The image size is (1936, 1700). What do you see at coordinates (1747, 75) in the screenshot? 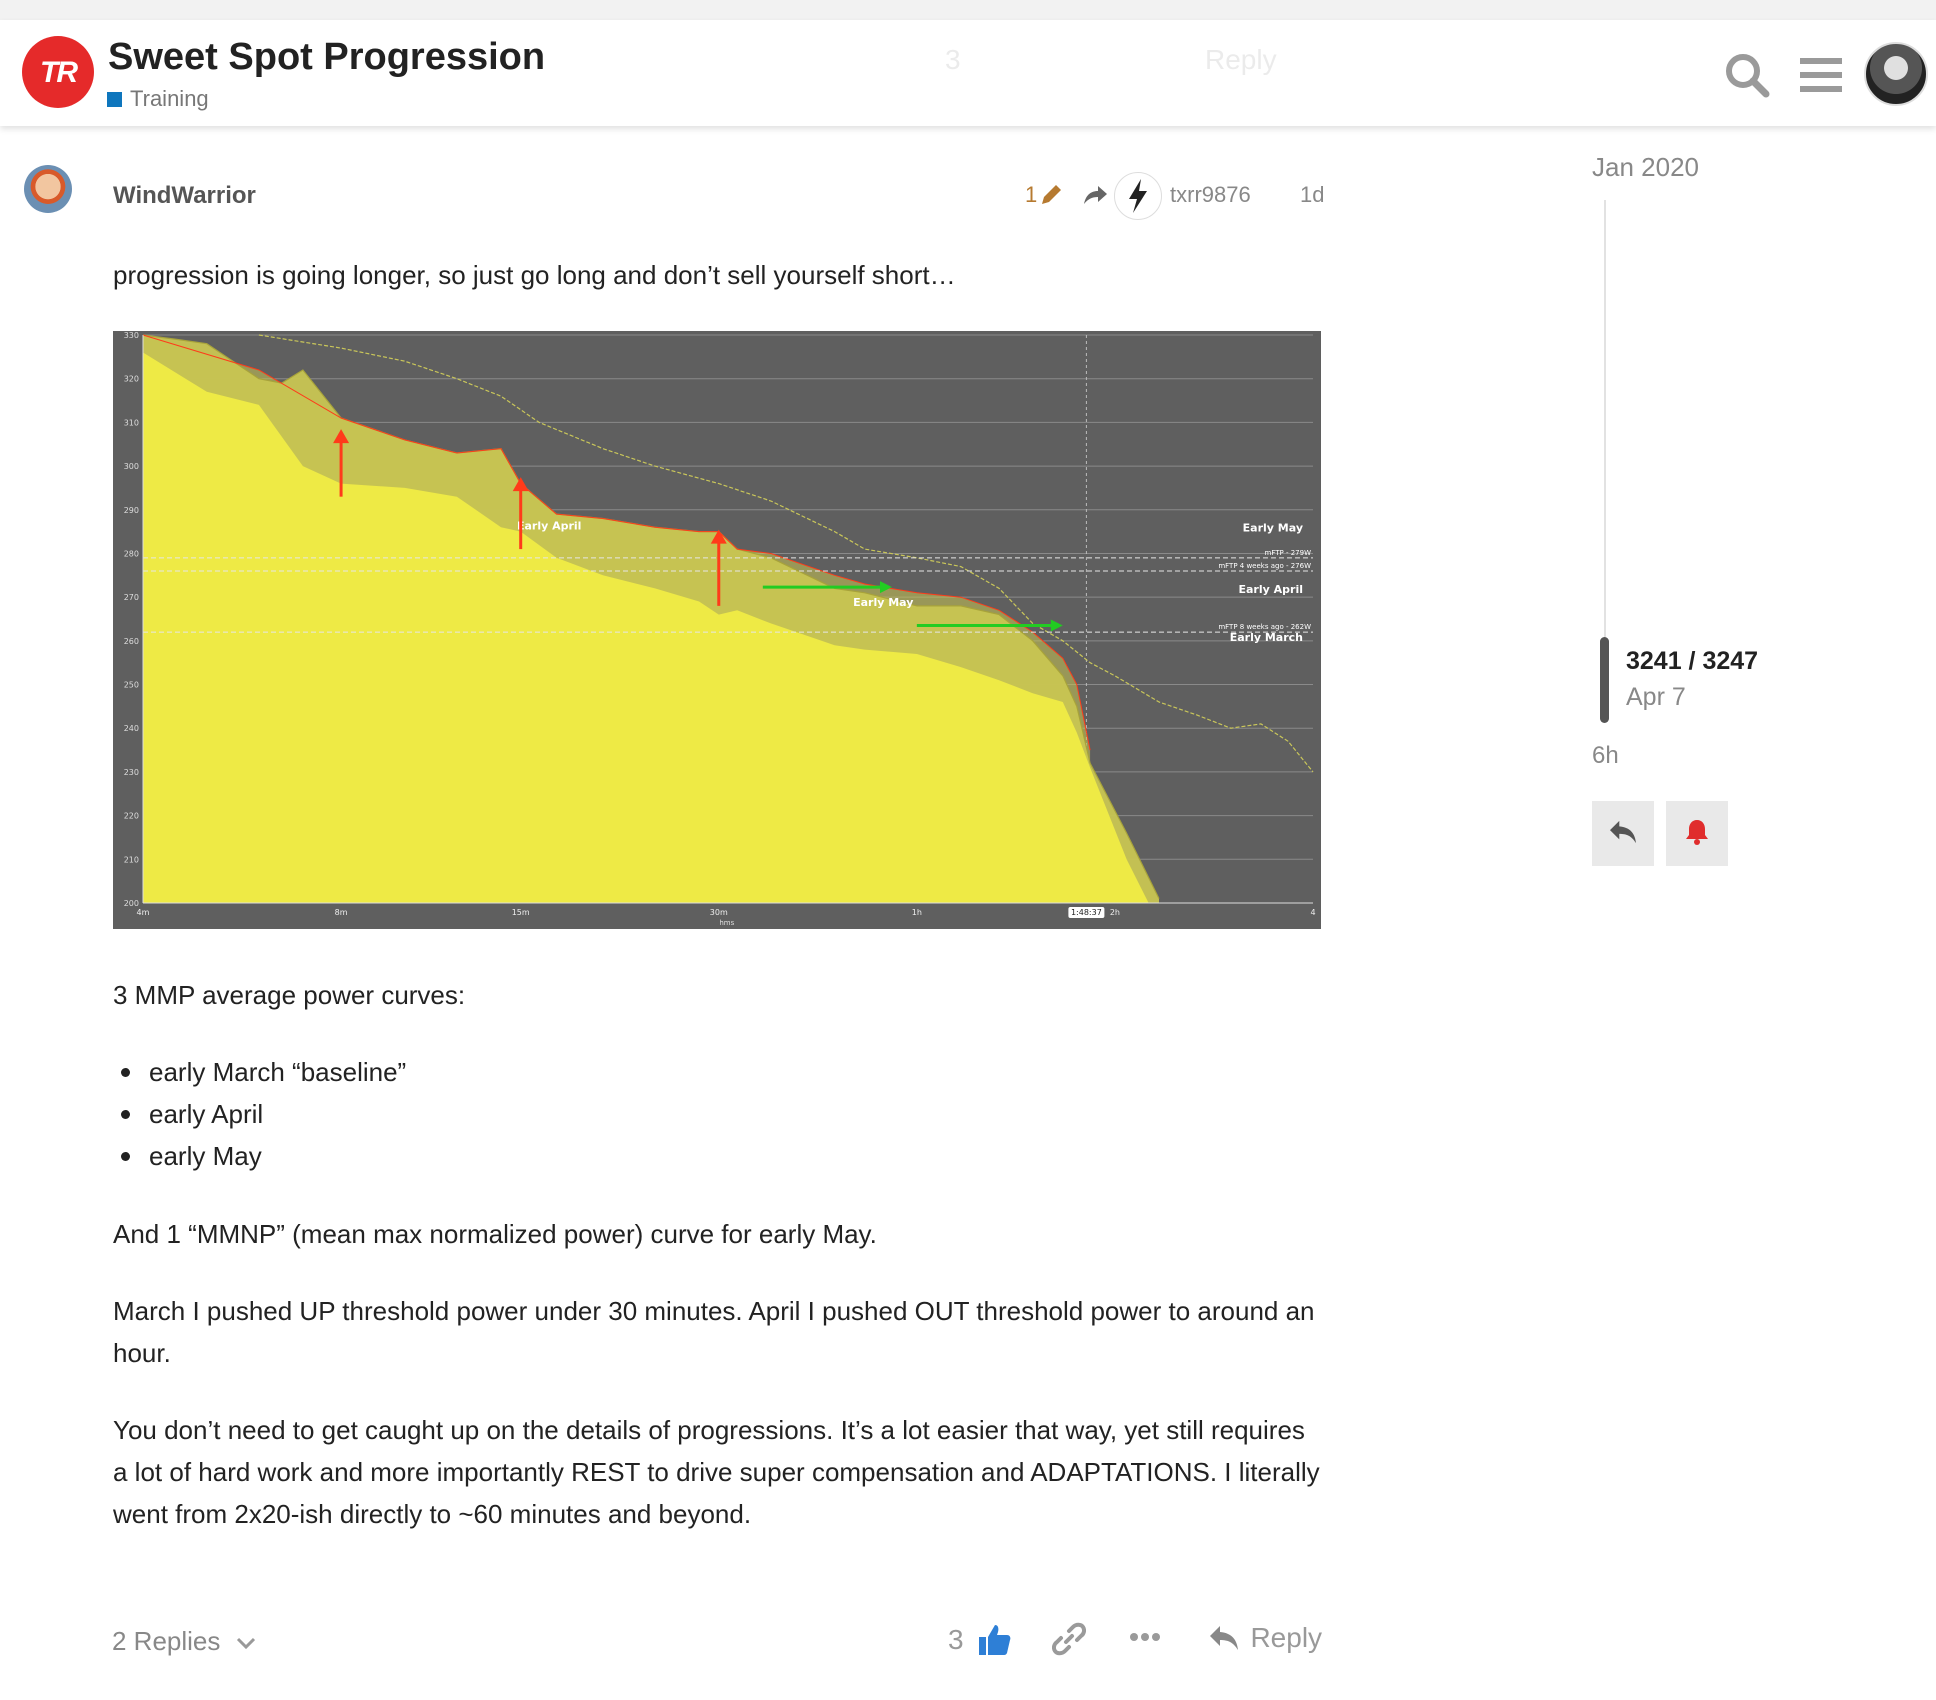
I see `search-icon` at bounding box center [1747, 75].